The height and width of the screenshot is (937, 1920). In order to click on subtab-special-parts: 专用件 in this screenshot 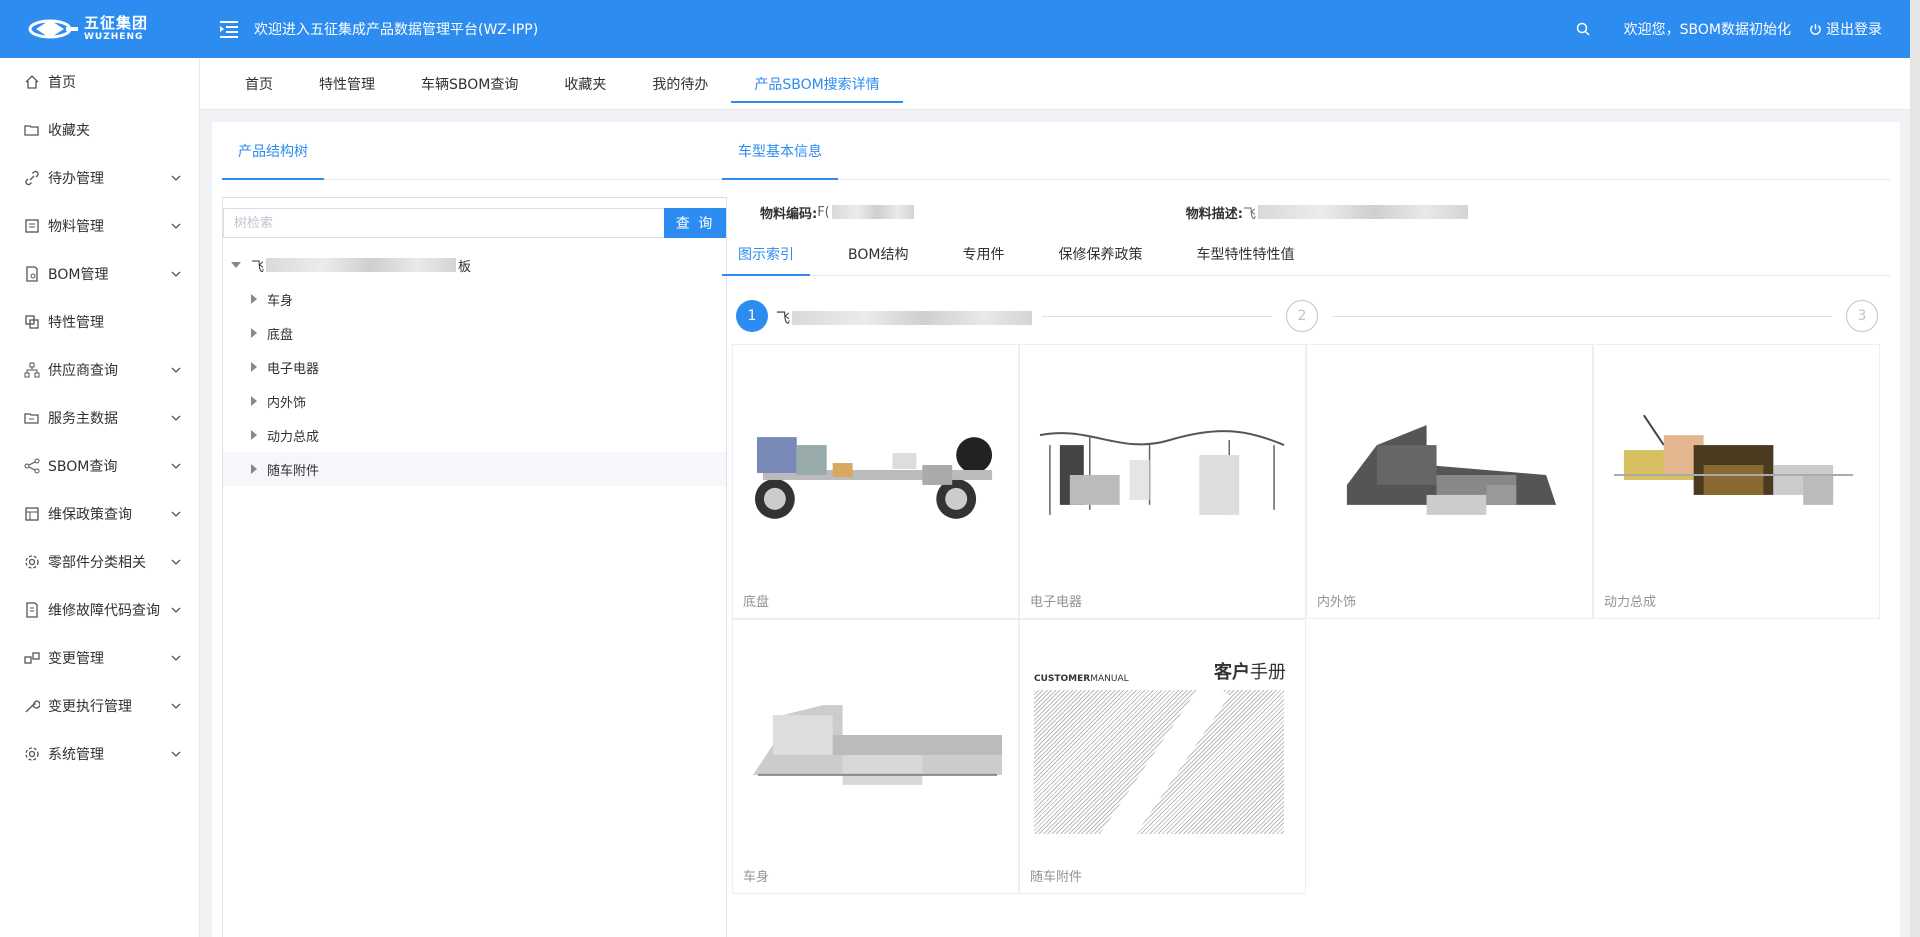, I will do `click(983, 253)`.